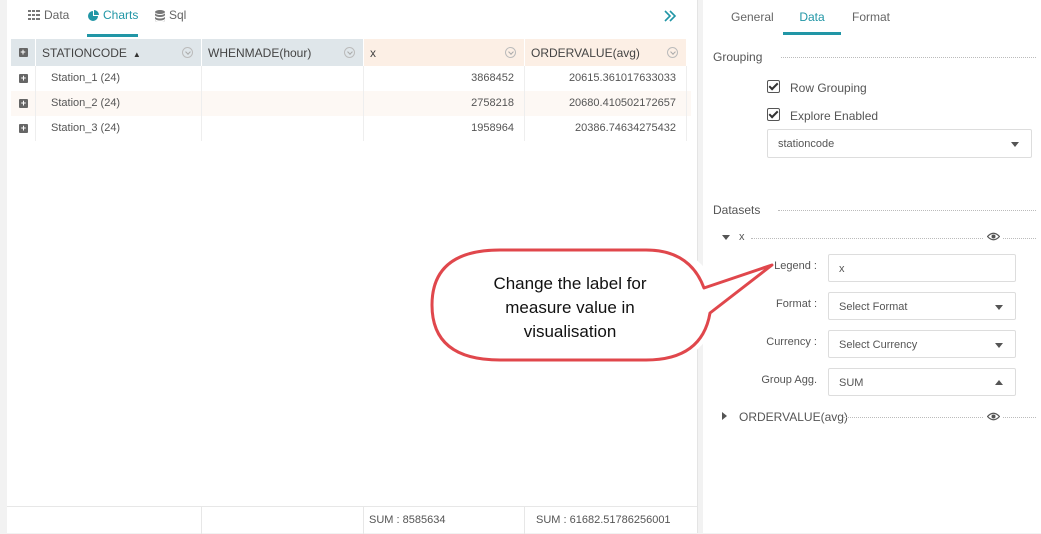 This screenshot has width=1041, height=534. Describe the element at coordinates (606, 78) in the screenshot. I see `cell-ordervalue: 20615.361017633033` at that location.